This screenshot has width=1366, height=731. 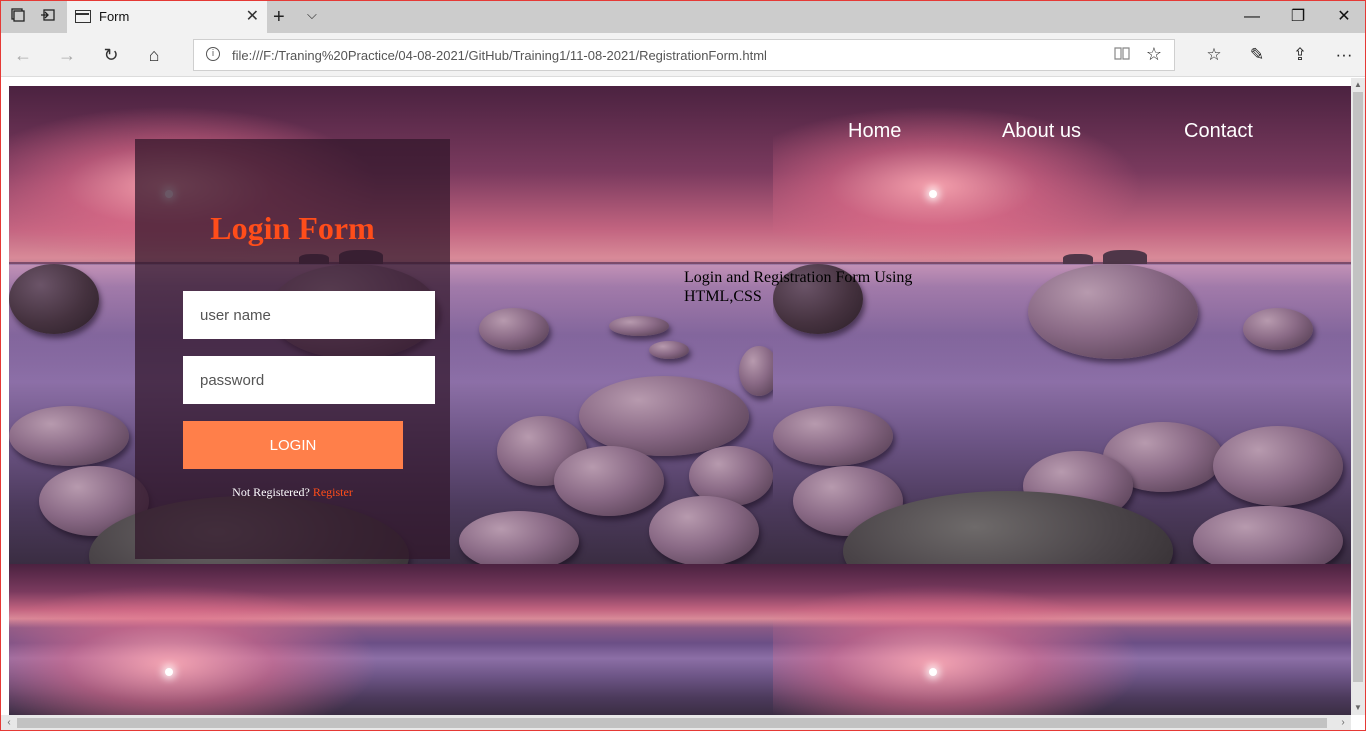 I want to click on back-icon: ←, so click(x=23, y=55).